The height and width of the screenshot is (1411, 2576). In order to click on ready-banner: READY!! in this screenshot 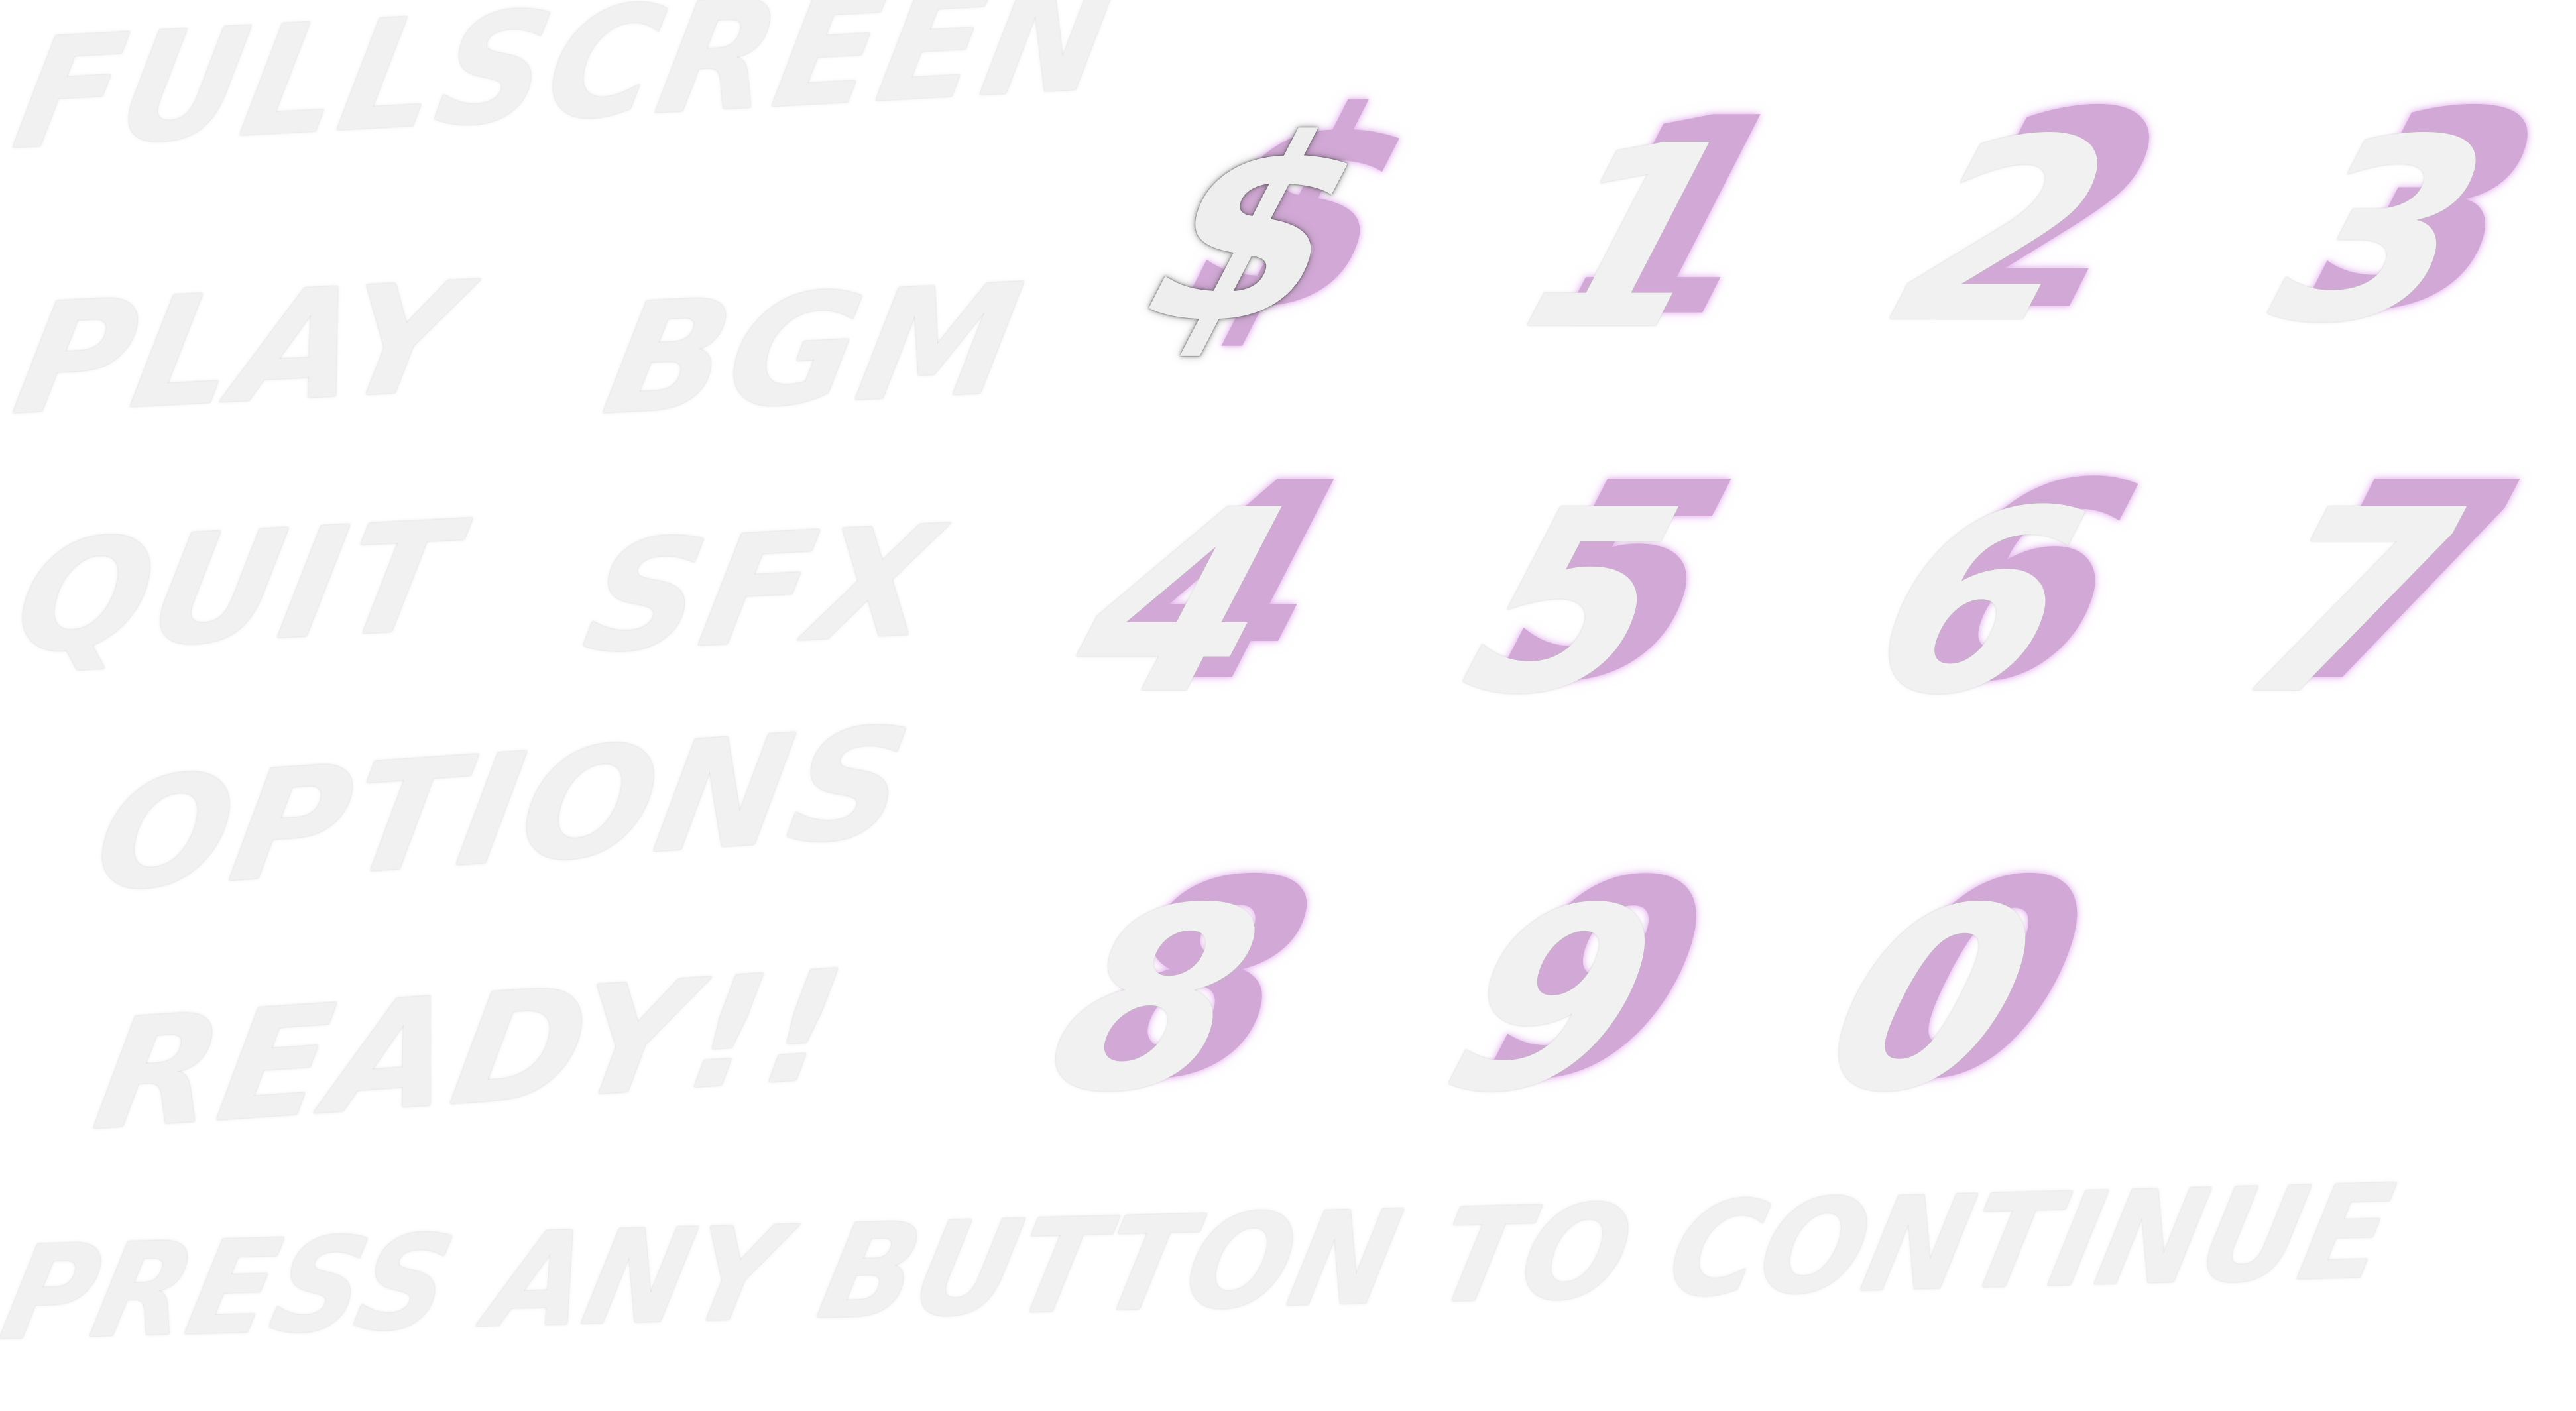, I will do `click(471, 1051)`.